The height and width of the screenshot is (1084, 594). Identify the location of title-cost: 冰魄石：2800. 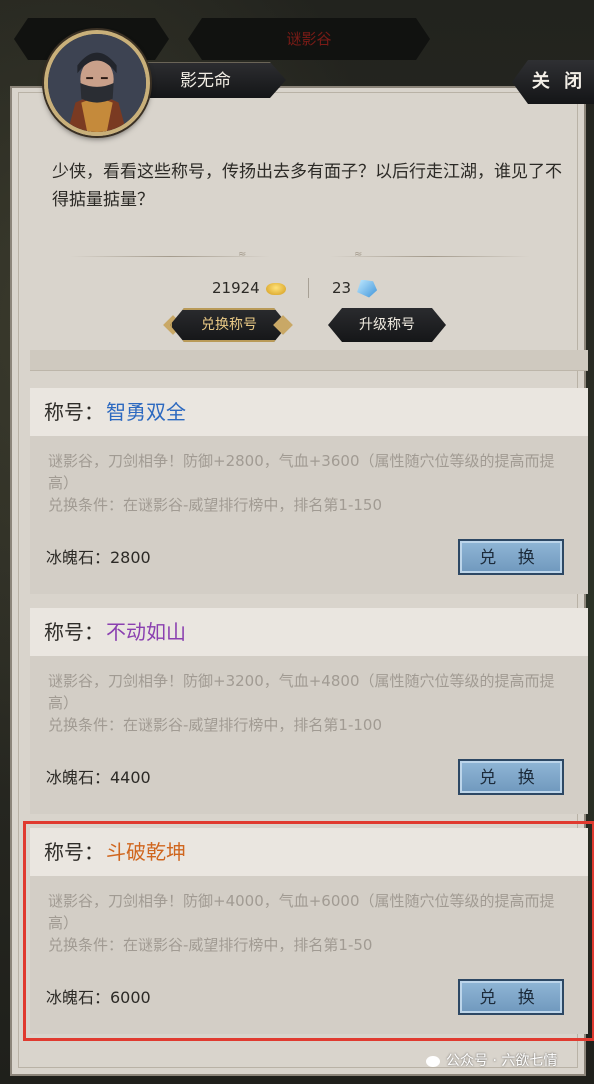
(98, 557).